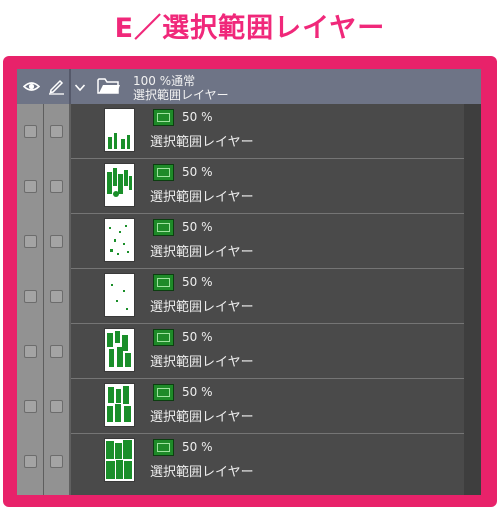  I want to click on chevron-down-icon, so click(80, 87).